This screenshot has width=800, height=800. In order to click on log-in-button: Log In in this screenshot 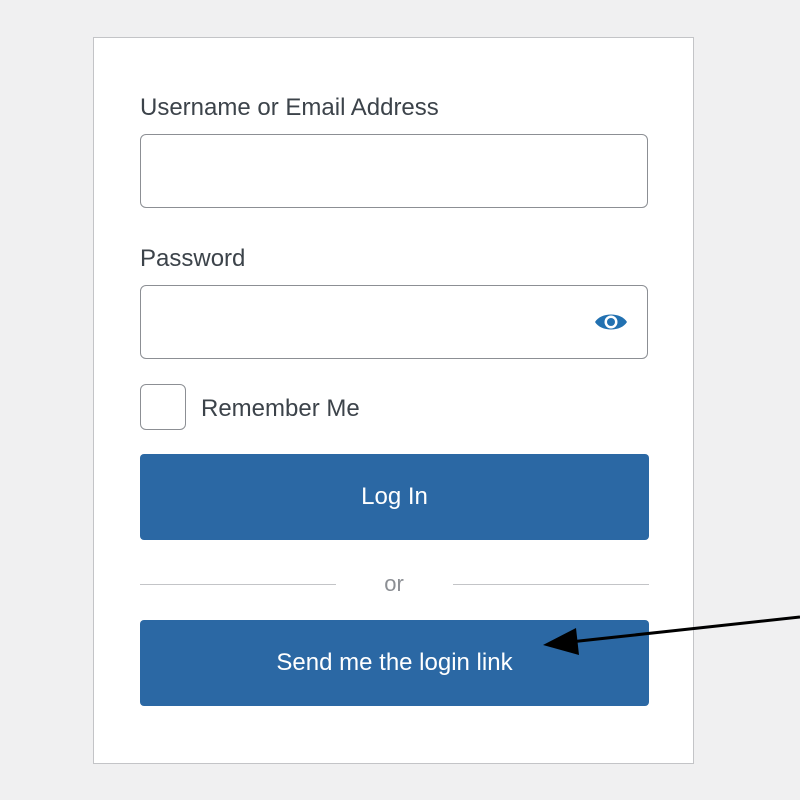, I will do `click(394, 497)`.